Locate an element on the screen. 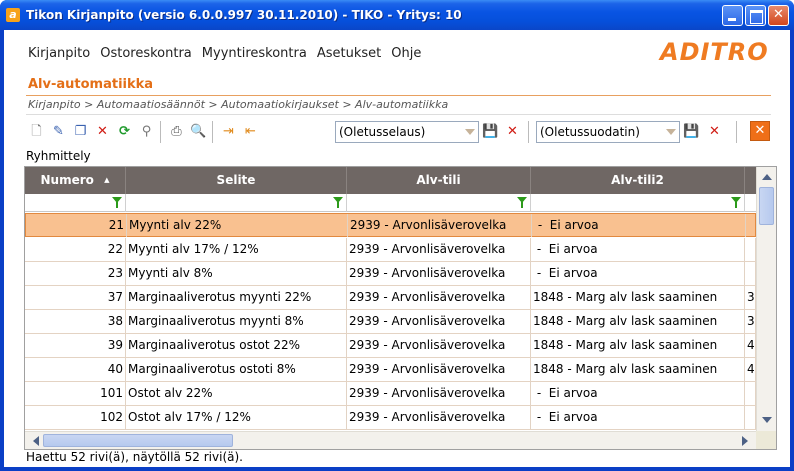 Image resolution: width=794 pixels, height=471 pixels. menu-item-asetukset: Asetukset is located at coordinates (349, 53).